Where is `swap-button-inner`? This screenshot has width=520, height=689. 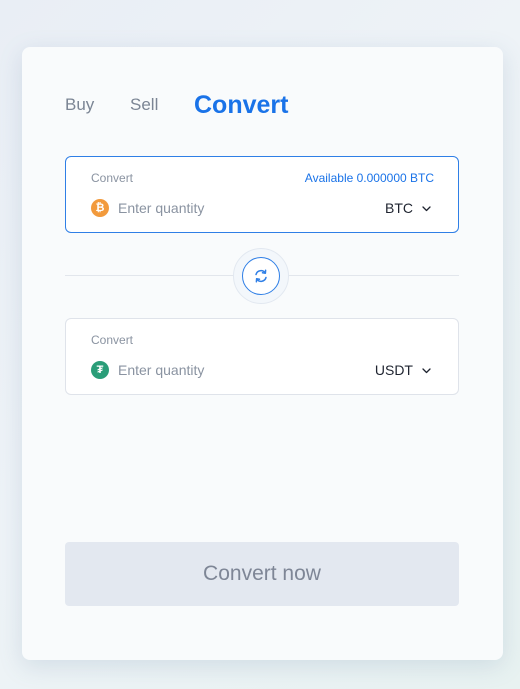
swap-button-inner is located at coordinates (261, 276).